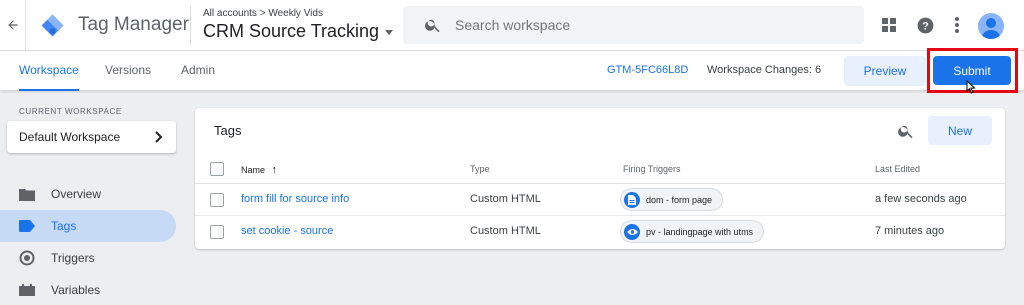 Image resolution: width=1024 pixels, height=305 pixels. What do you see at coordinates (480, 169) in the screenshot?
I see `column-header-type: Type` at bounding box center [480, 169].